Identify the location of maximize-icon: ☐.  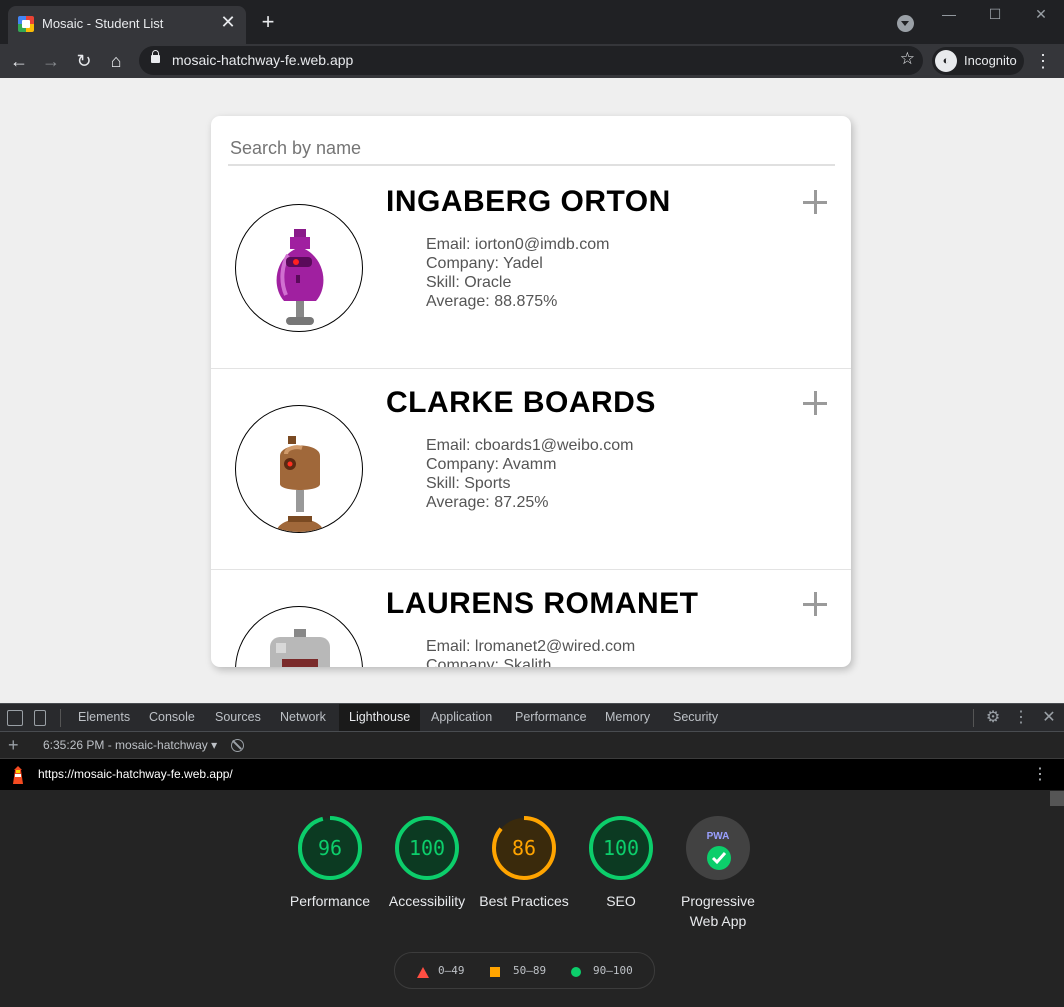
(995, 14).